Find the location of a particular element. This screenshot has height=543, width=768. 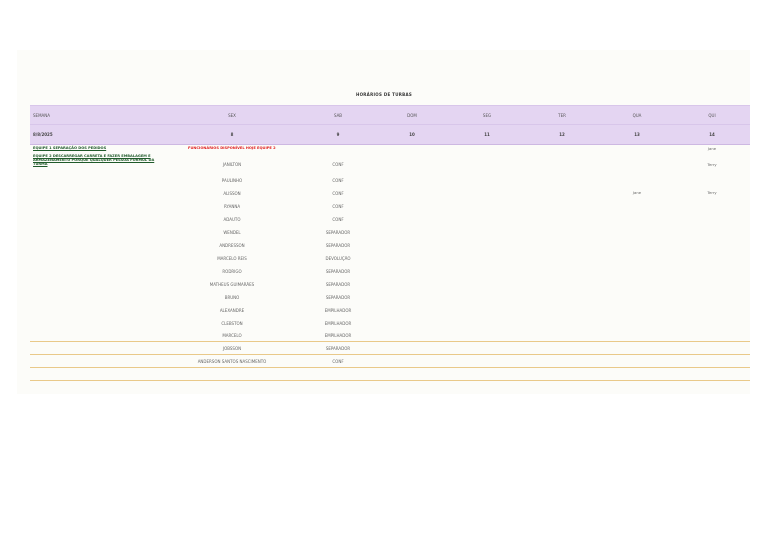

day-qui: 14 is located at coordinates (712, 134).